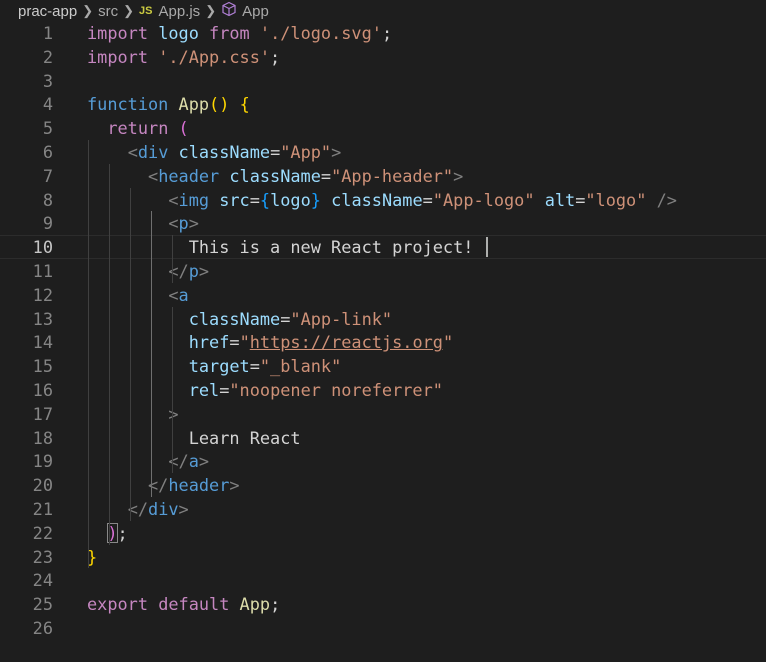 The image size is (766, 662). What do you see at coordinates (239, 33) in the screenshot?
I see `code-text: import logo from './logo.svg';` at bounding box center [239, 33].